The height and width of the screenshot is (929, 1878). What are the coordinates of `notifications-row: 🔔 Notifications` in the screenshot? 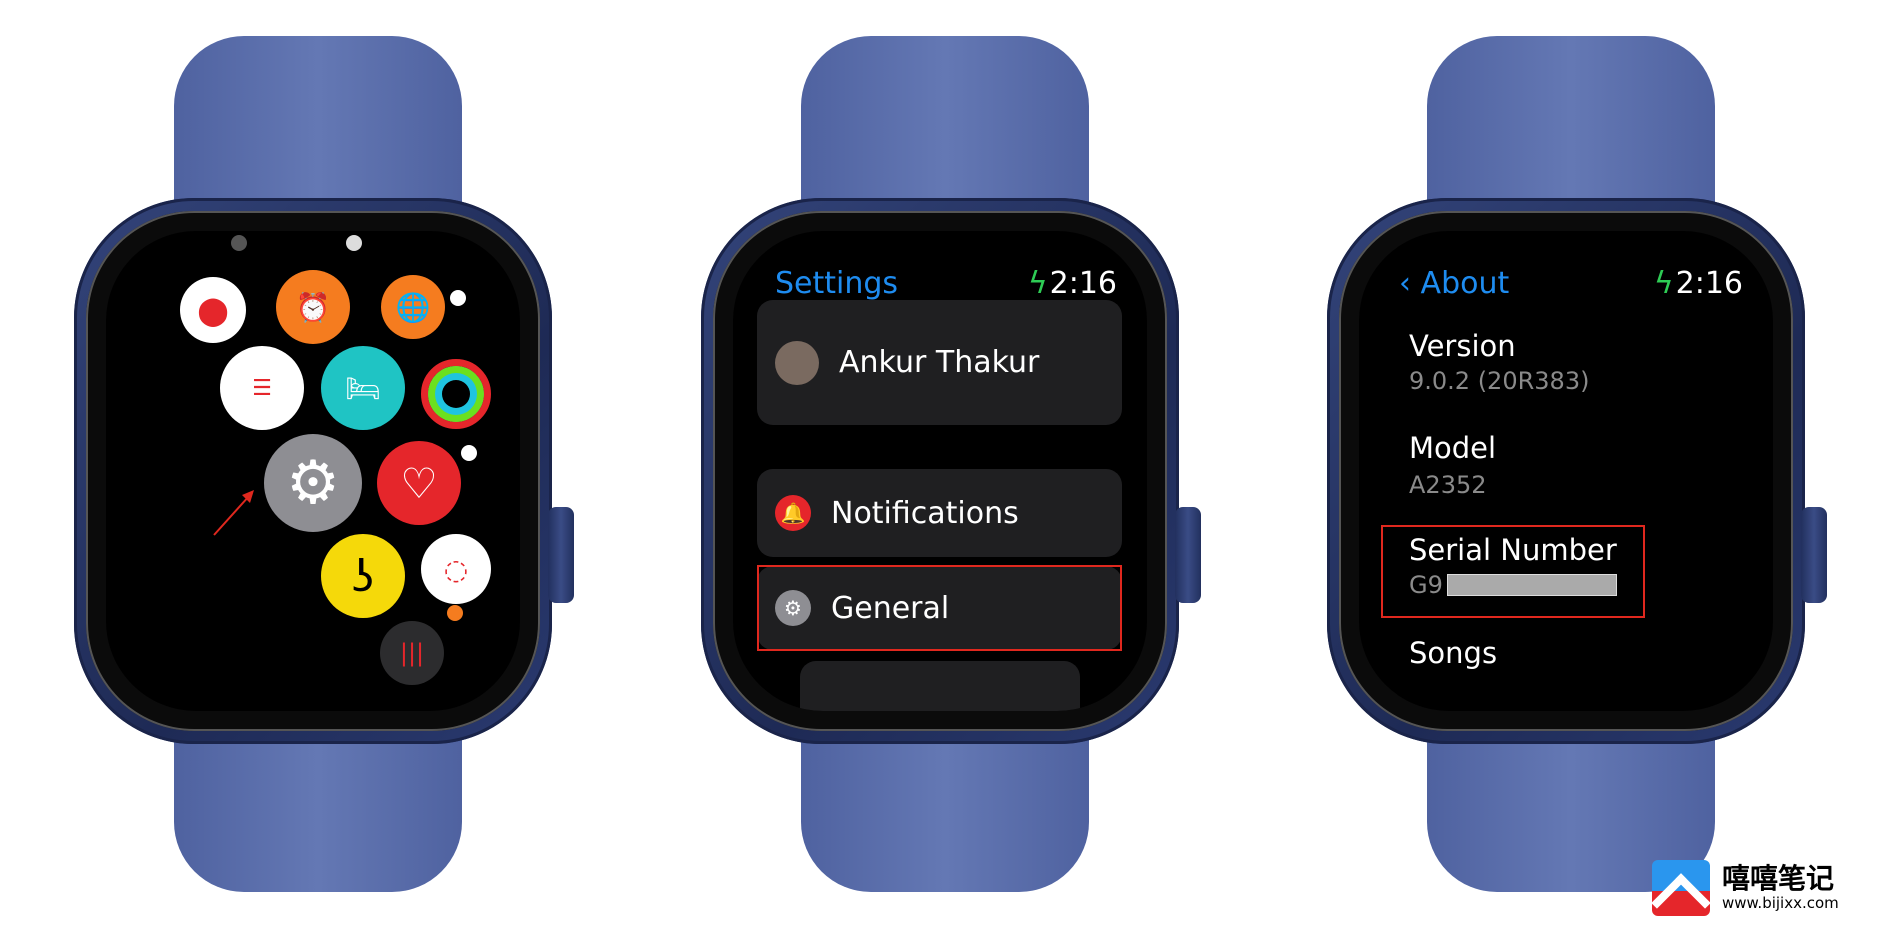 It's located at (939, 513).